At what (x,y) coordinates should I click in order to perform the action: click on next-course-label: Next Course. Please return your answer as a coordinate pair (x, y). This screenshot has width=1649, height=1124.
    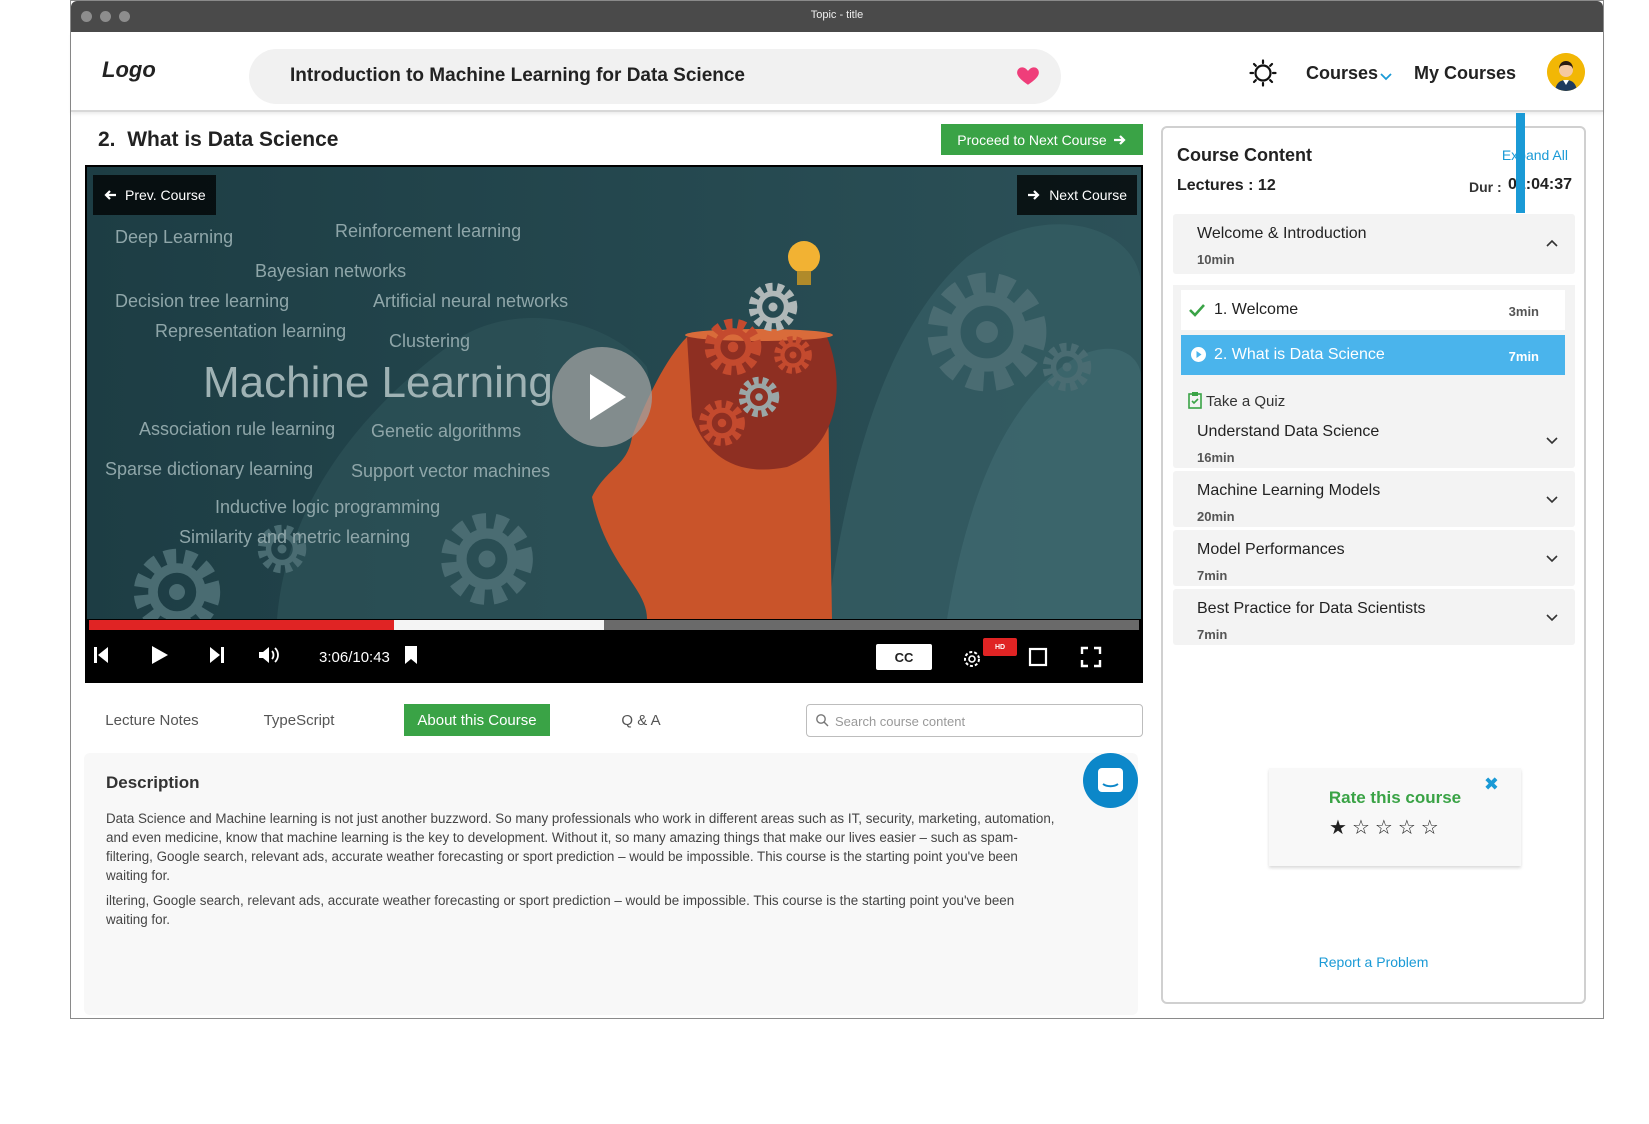
    Looking at the image, I should click on (1088, 195).